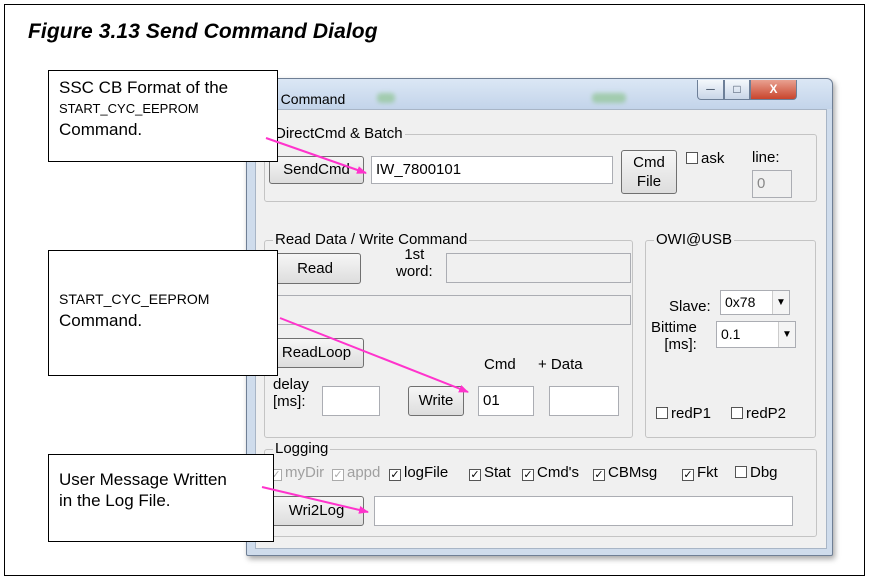 The image size is (869, 580). What do you see at coordinates (315, 500) in the screenshot?
I see `arrow-to-log-message` at bounding box center [315, 500].